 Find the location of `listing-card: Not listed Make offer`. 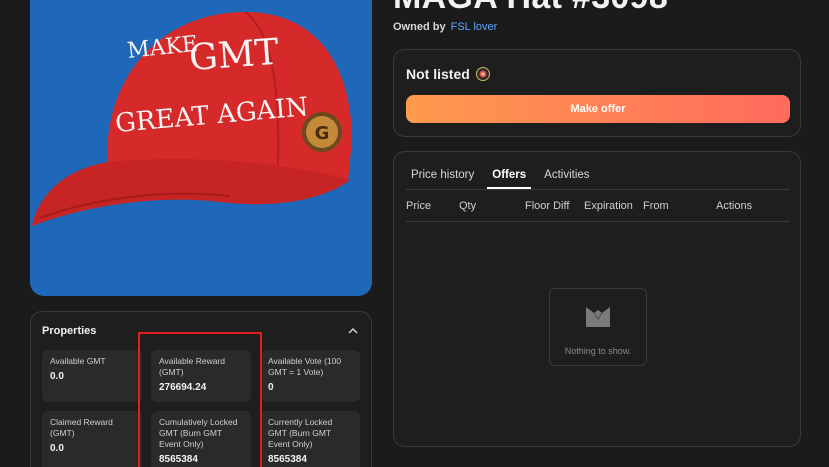

listing-card: Not listed Make offer is located at coordinates (597, 93).